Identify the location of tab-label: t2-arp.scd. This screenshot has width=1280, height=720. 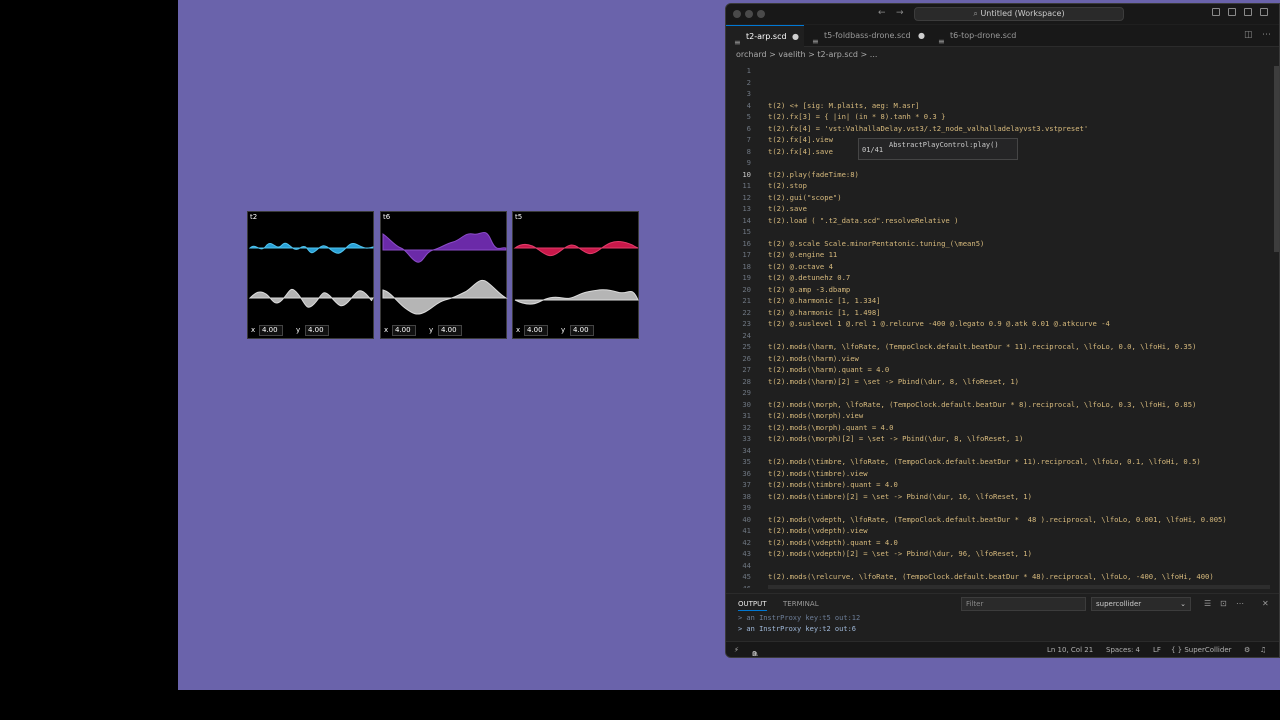
(766, 36).